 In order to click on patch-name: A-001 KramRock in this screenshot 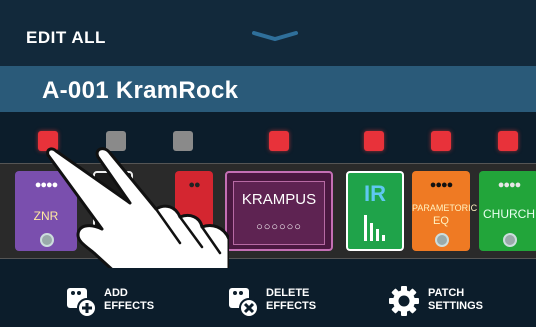, I will do `click(140, 90)`.